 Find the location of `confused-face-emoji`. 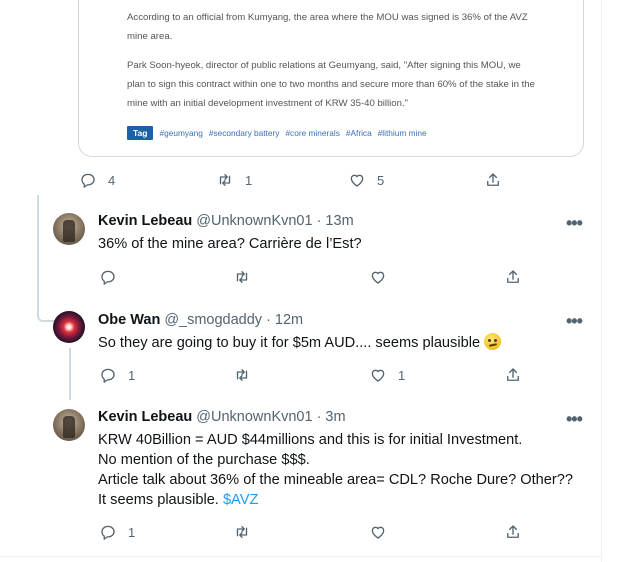

confused-face-emoji is located at coordinates (493, 341).